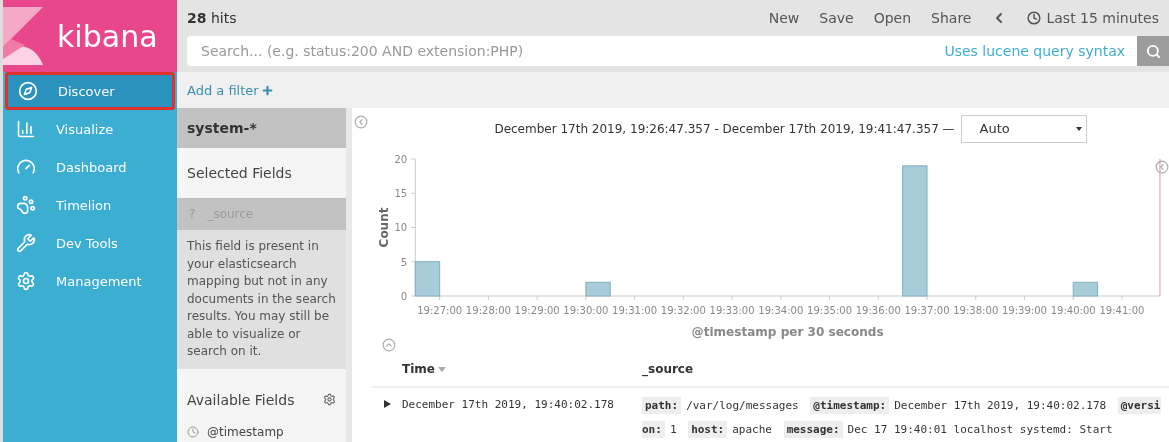  I want to click on menu-link: New, so click(784, 18).